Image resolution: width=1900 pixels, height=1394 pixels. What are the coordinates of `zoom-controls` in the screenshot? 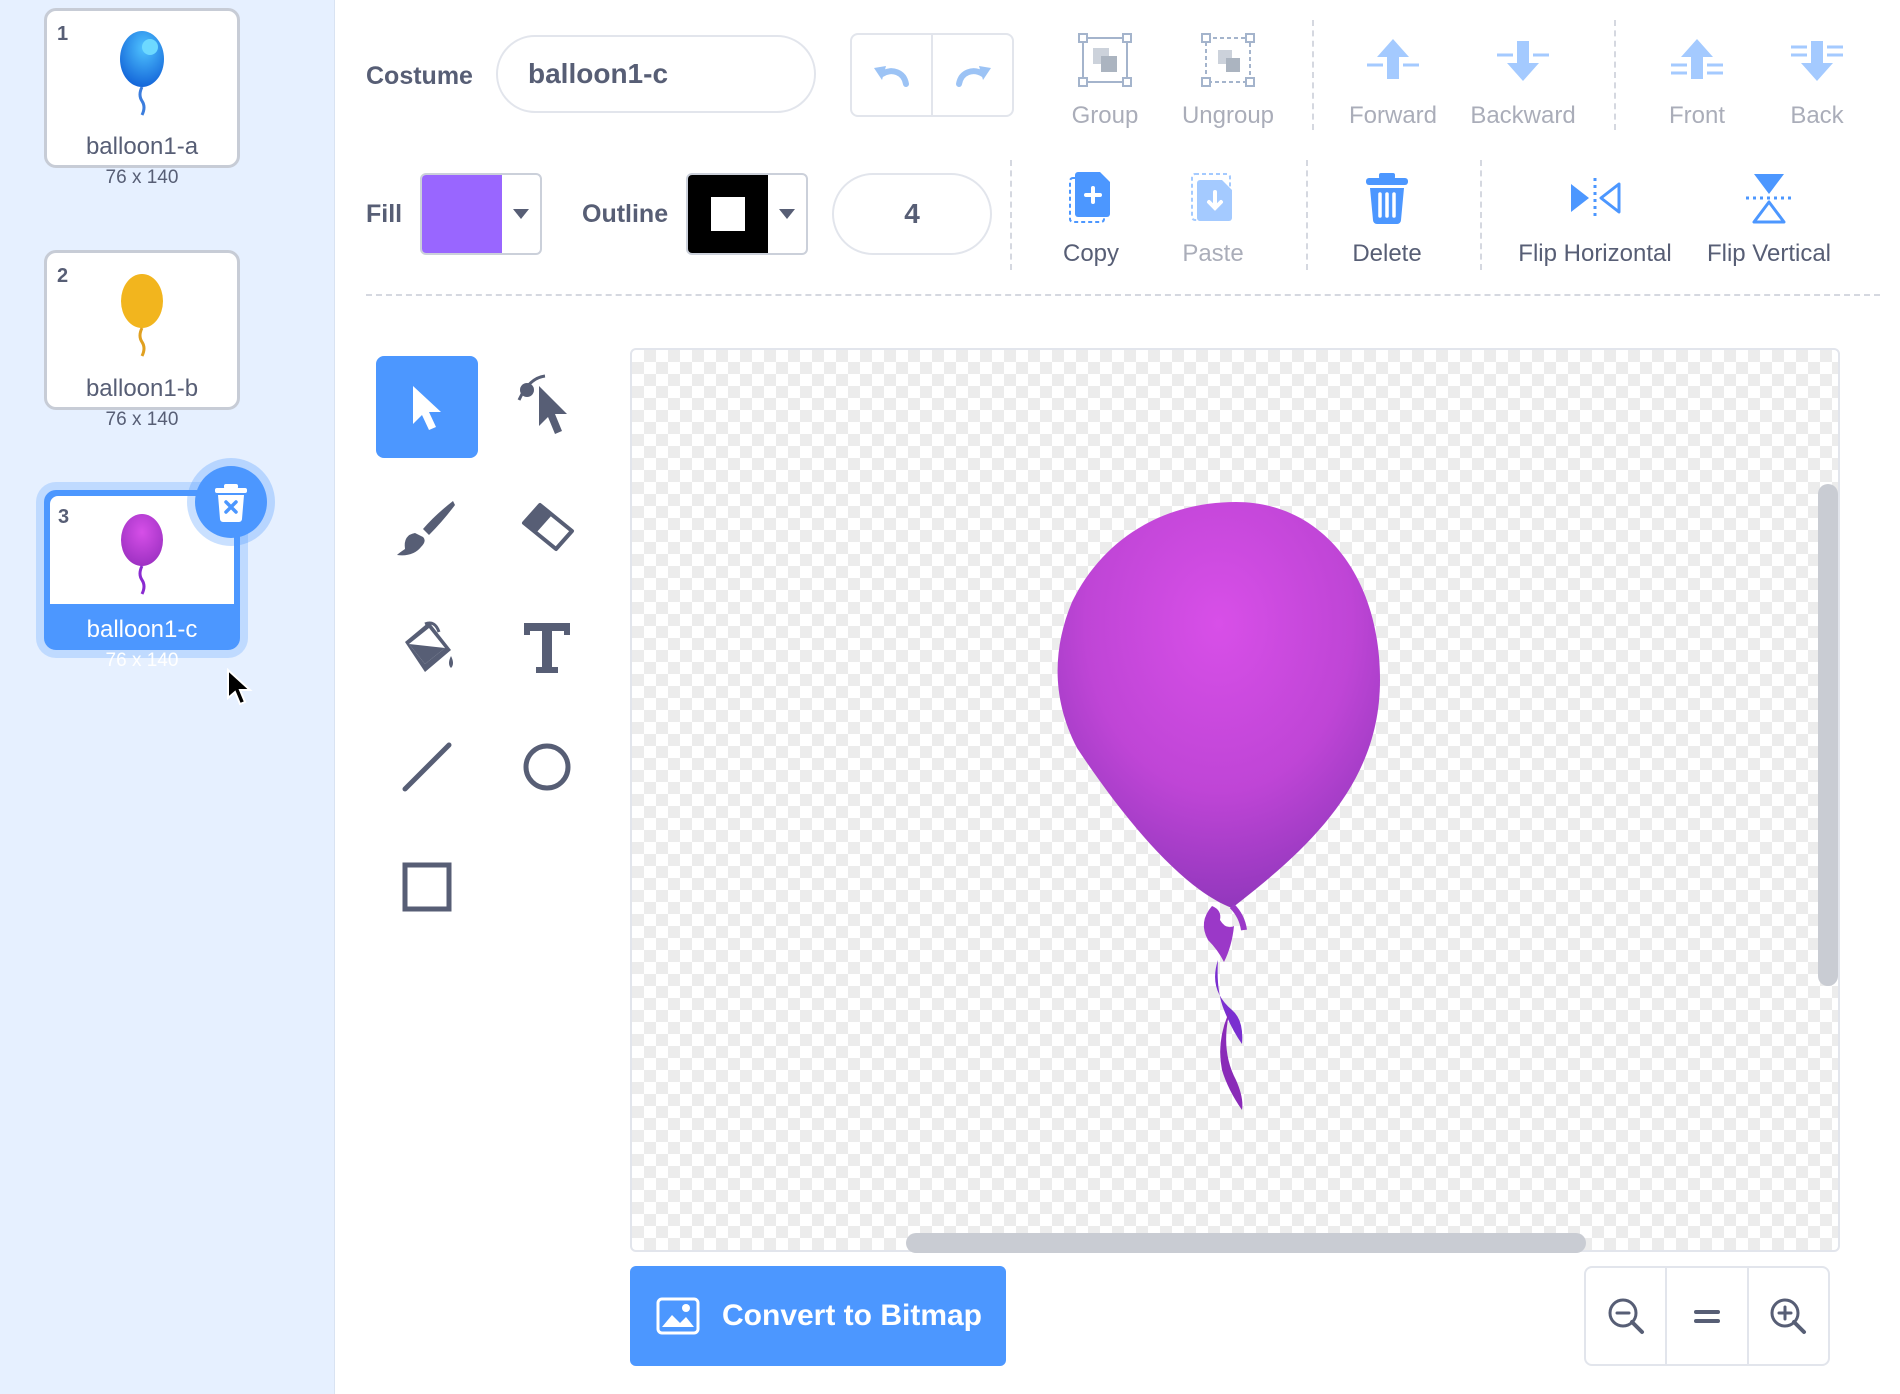 It's located at (1707, 1316).